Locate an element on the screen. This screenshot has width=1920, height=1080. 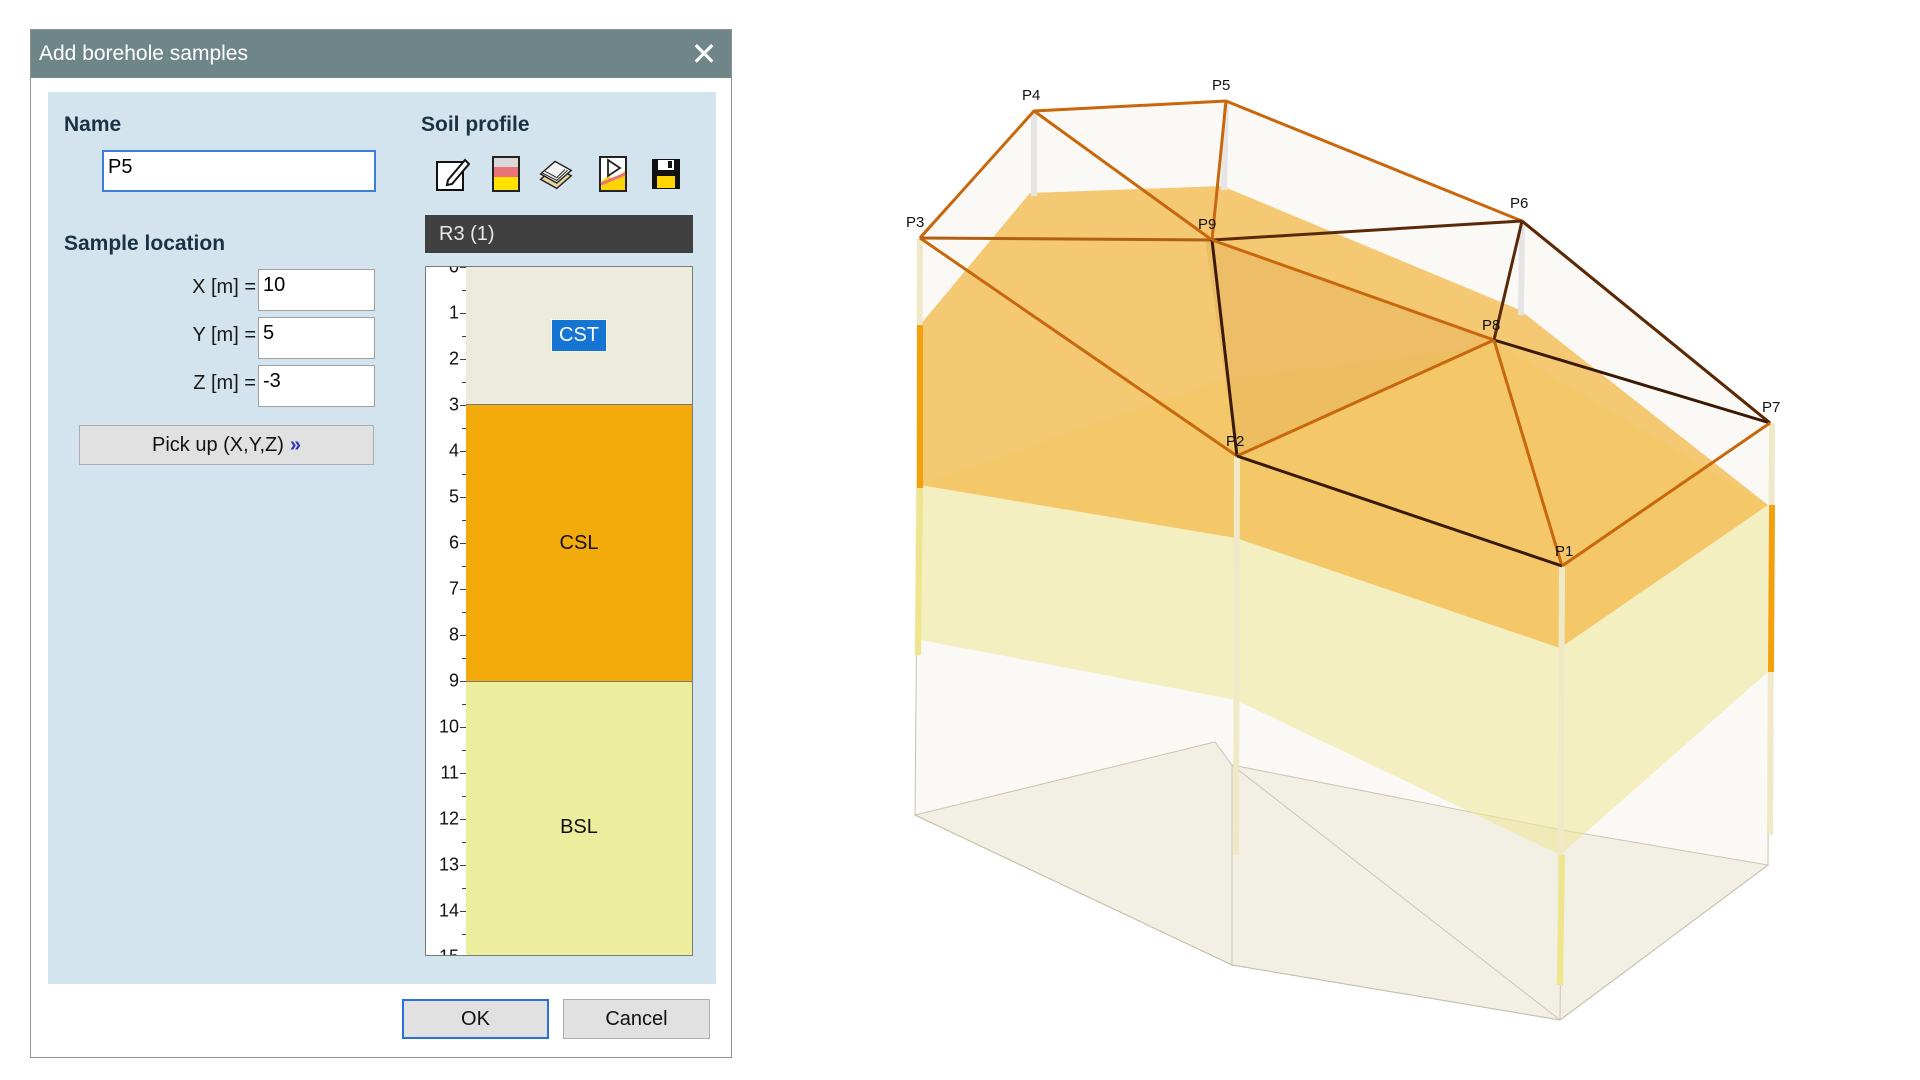
profile-name-bar: R3 (1) is located at coordinates (559, 234).